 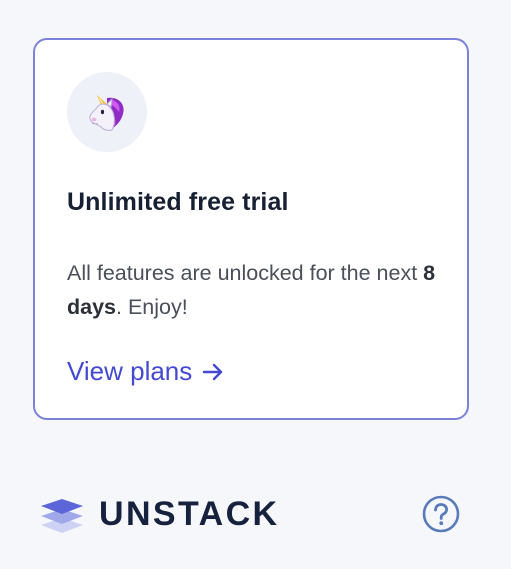 I want to click on trial-description-text: All features are unlocked for the next, so click(x=245, y=273).